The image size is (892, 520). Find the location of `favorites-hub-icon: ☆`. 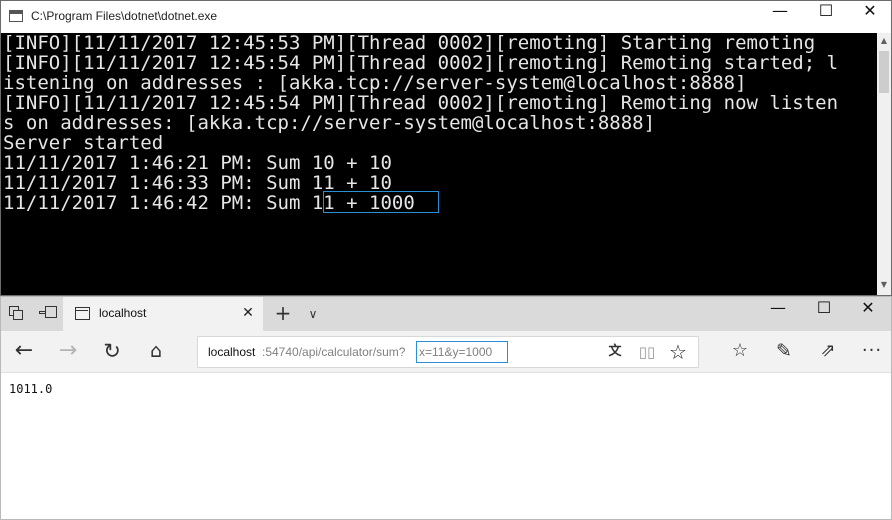

favorites-hub-icon: ☆ is located at coordinates (740, 351).